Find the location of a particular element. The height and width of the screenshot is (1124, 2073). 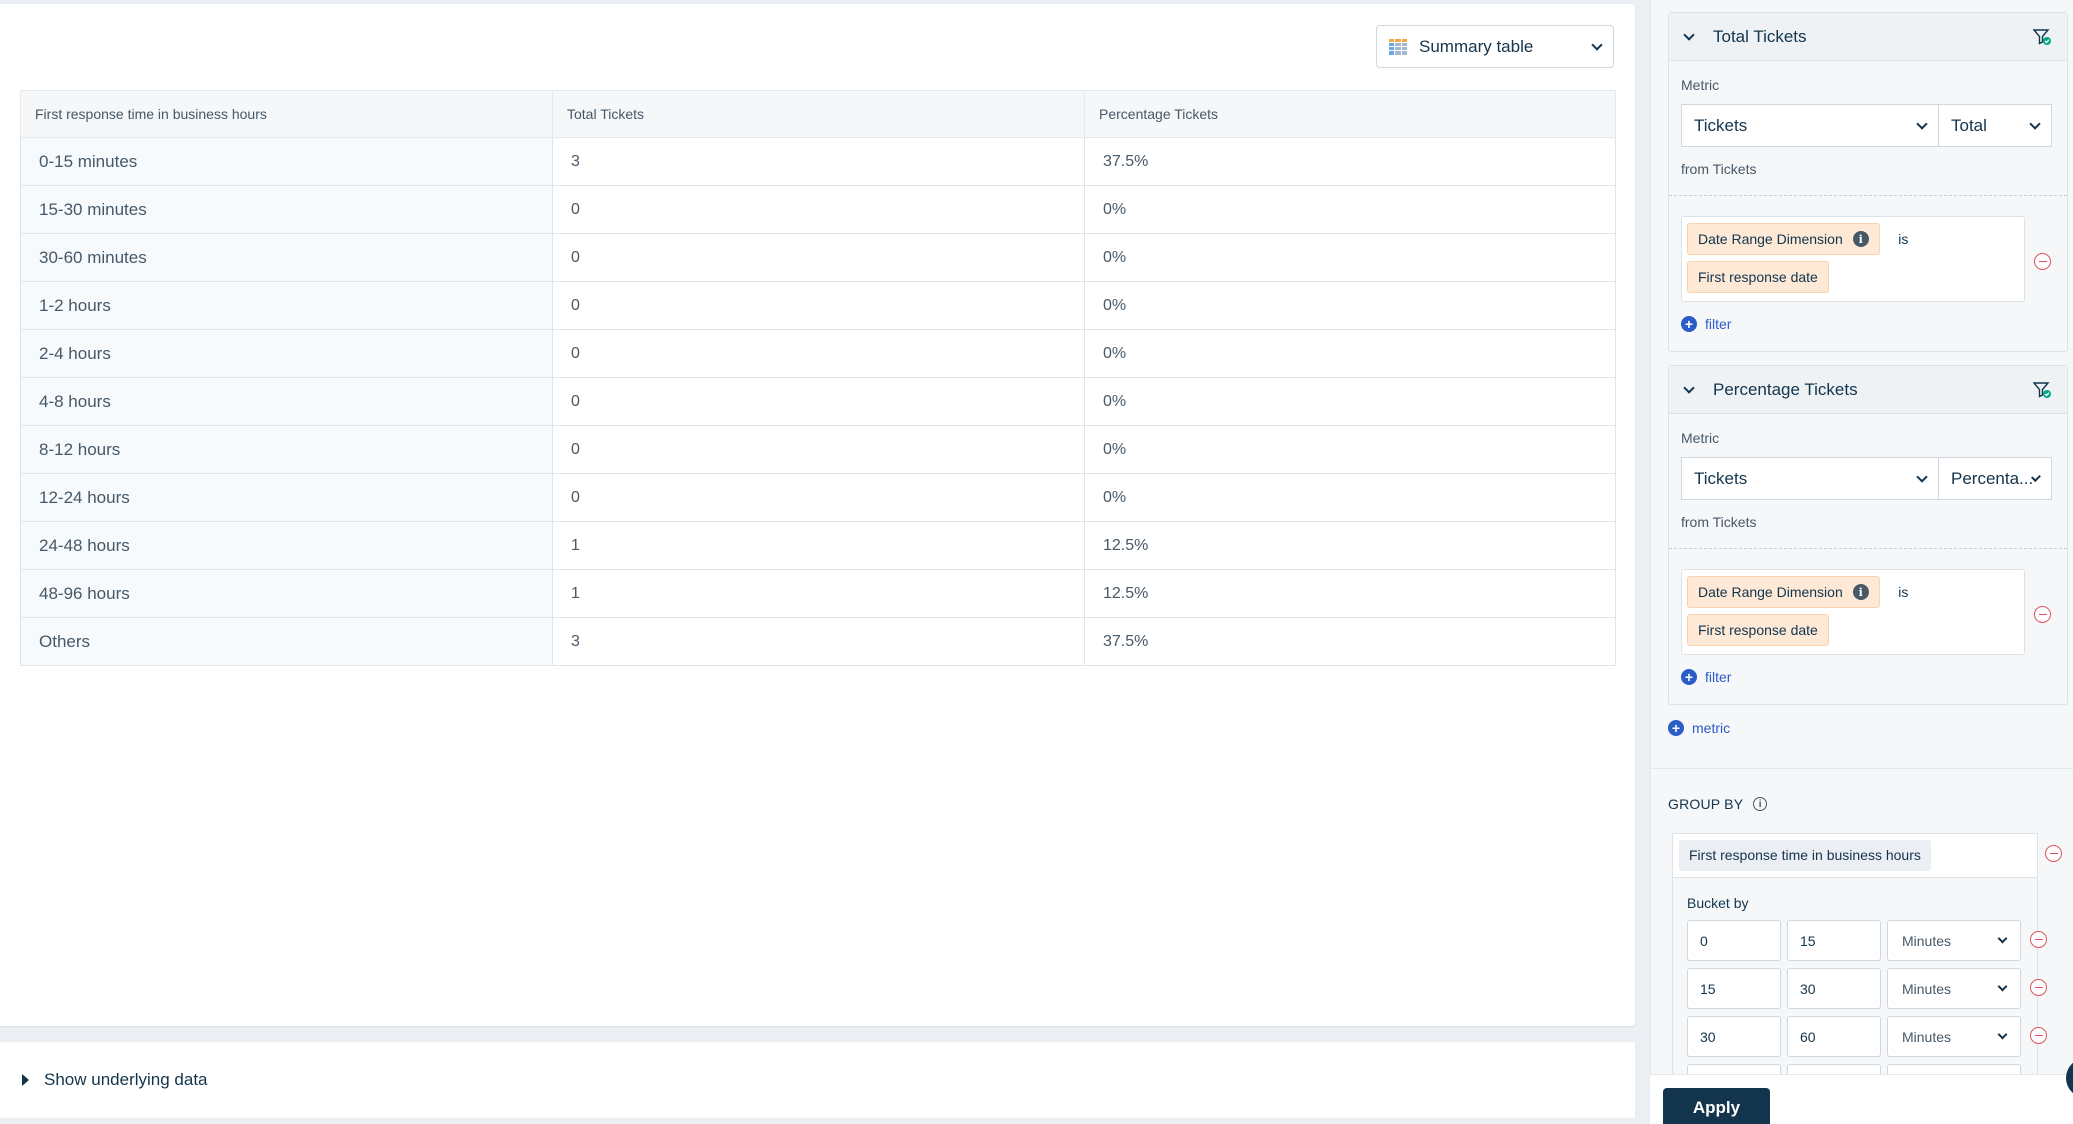

percentage-tickets-cell: 37.5% is located at coordinates (1350, 641).